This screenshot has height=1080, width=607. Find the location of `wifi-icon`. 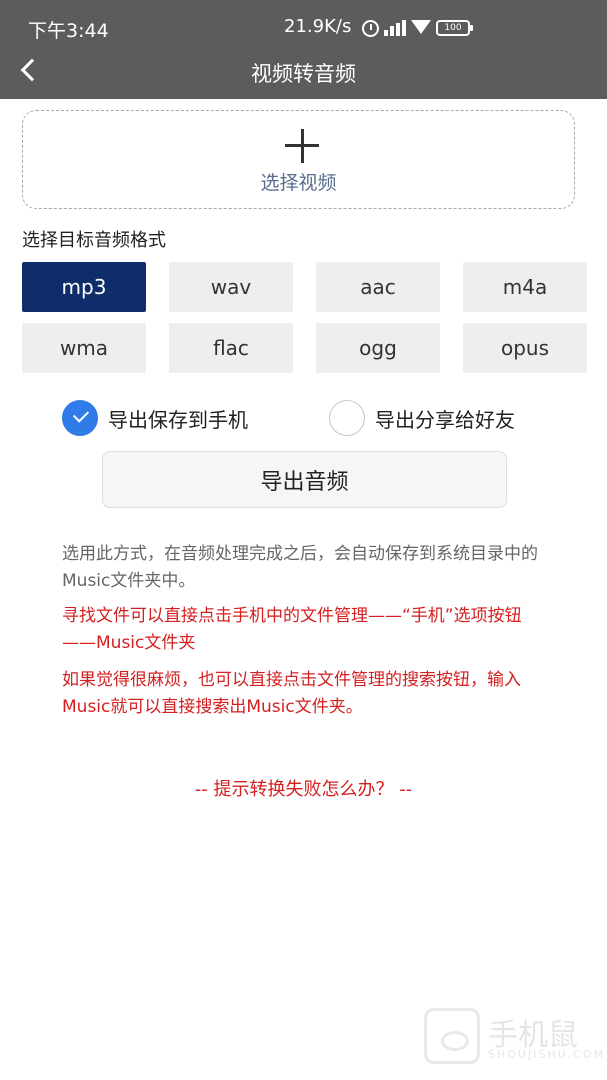

wifi-icon is located at coordinates (421, 28).